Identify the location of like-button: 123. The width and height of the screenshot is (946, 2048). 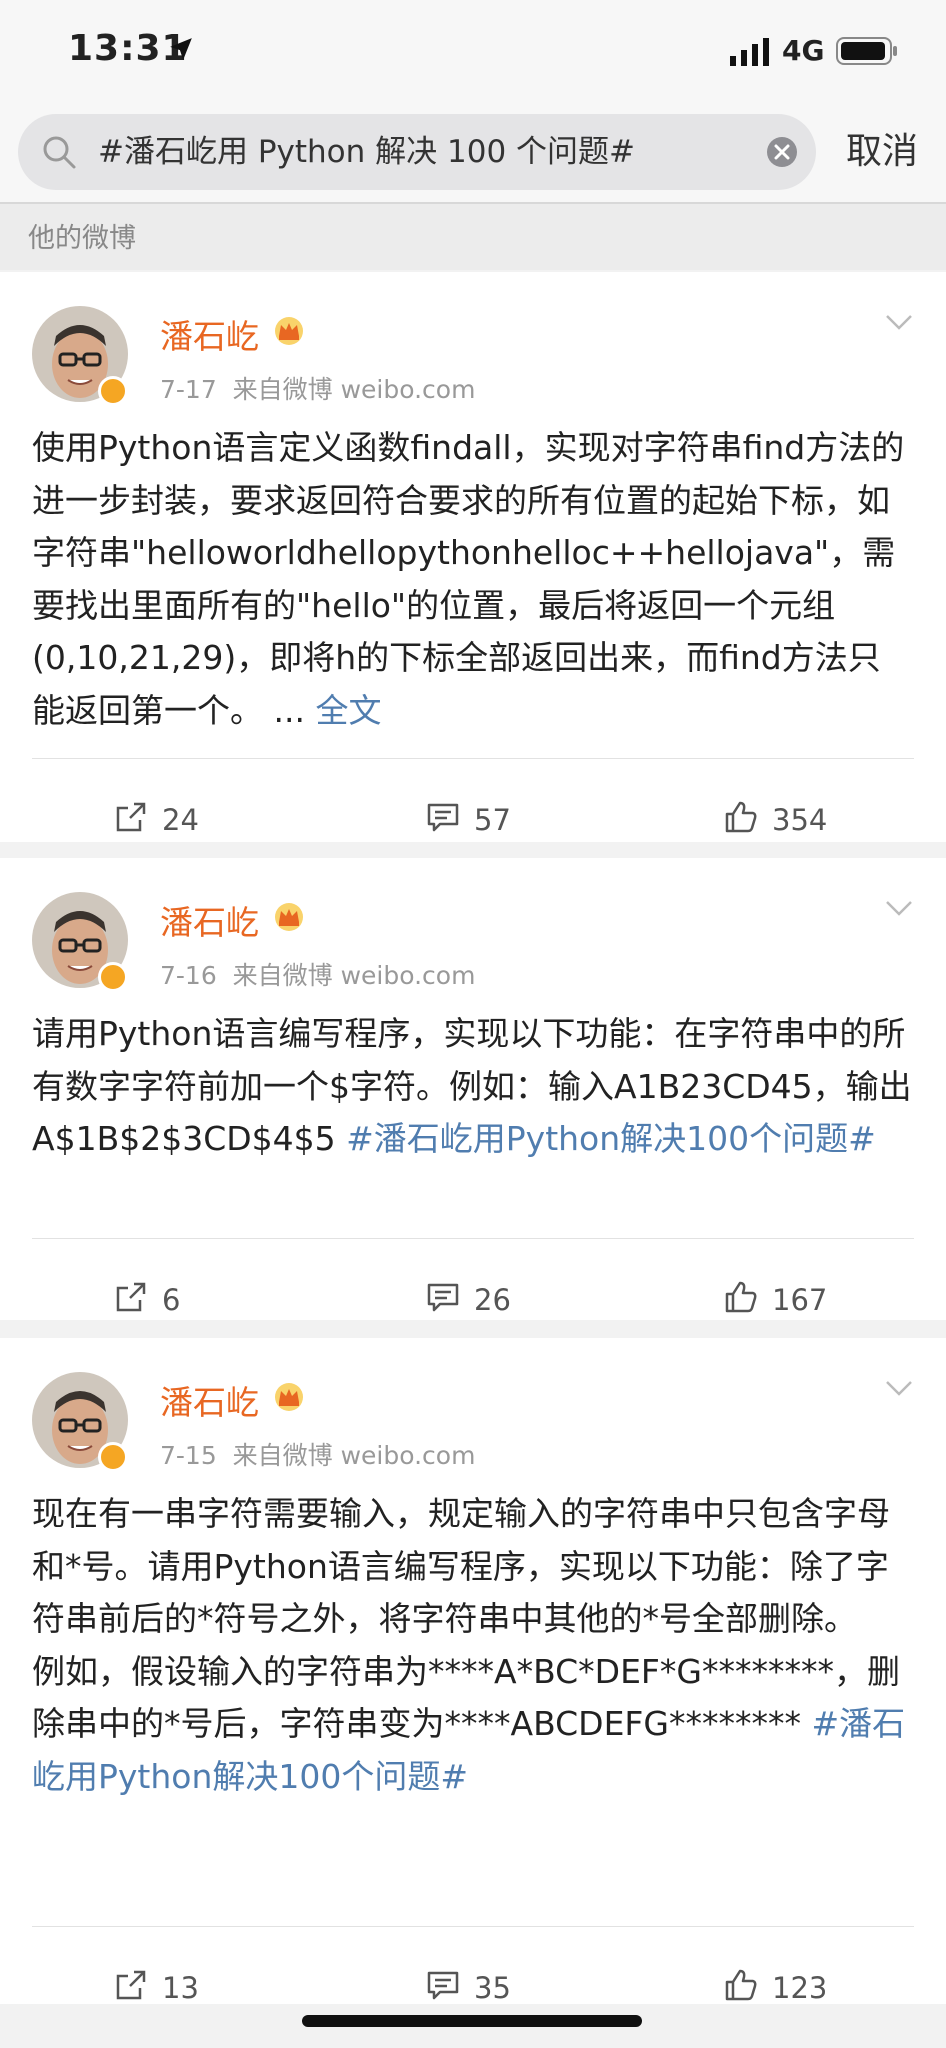
(775, 1988).